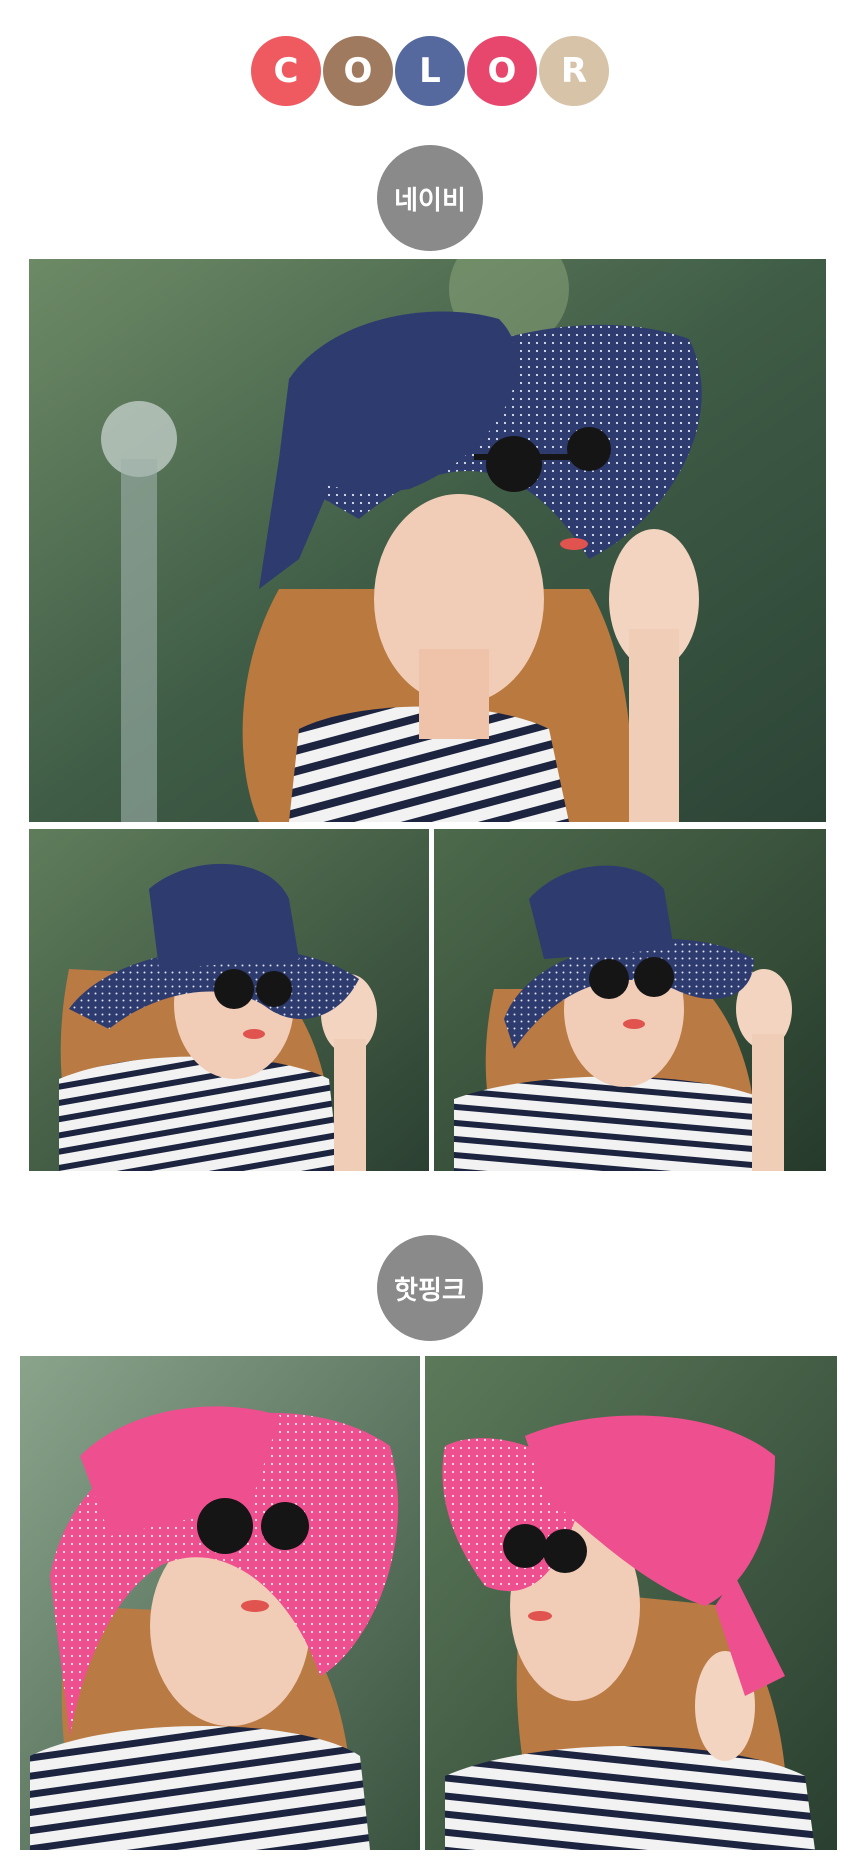 The image size is (860, 1870). Describe the element at coordinates (430, 198) in the screenshot. I see `navy-color-label: 네이비` at that location.